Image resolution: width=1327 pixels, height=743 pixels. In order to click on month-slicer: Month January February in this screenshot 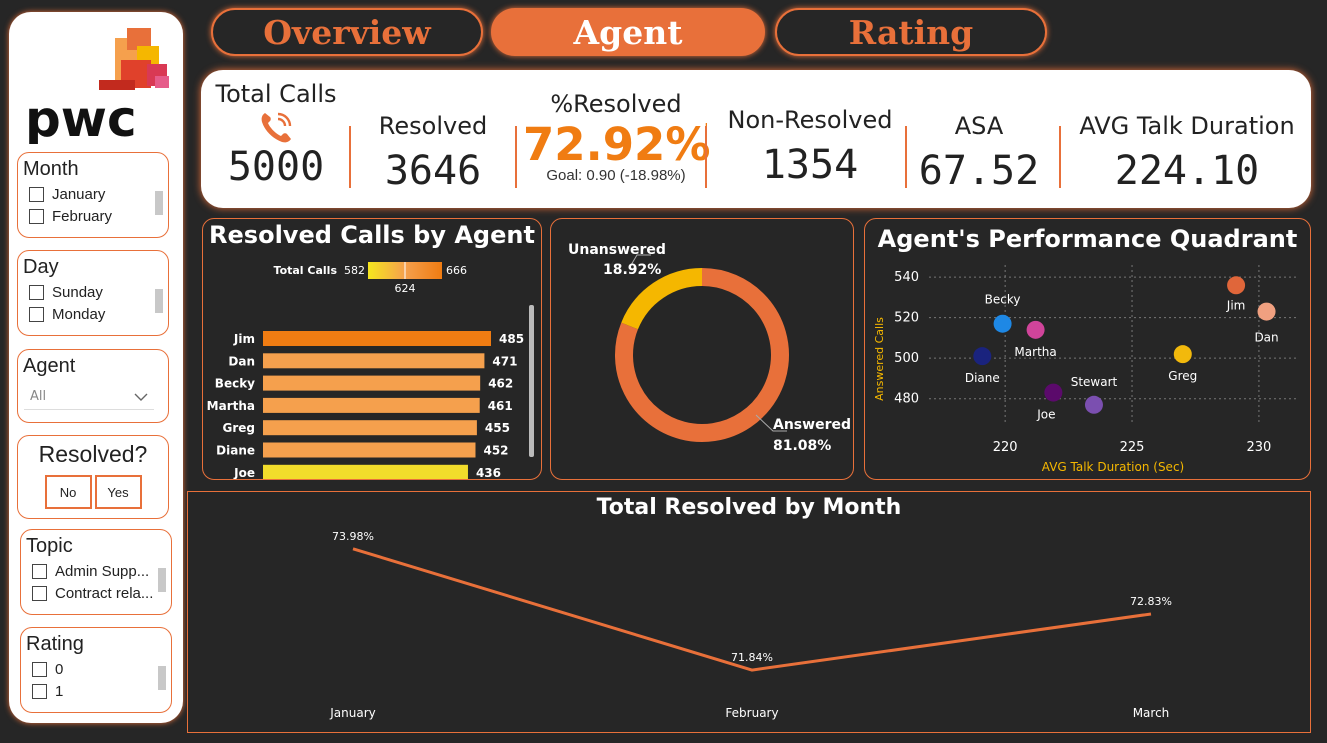, I will do `click(93, 195)`.